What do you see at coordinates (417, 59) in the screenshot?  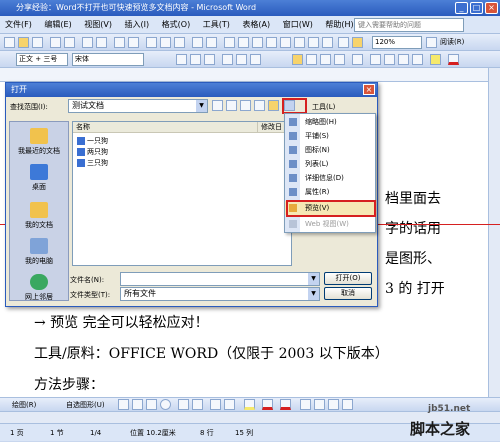 I see `increase-indent-icon` at bounding box center [417, 59].